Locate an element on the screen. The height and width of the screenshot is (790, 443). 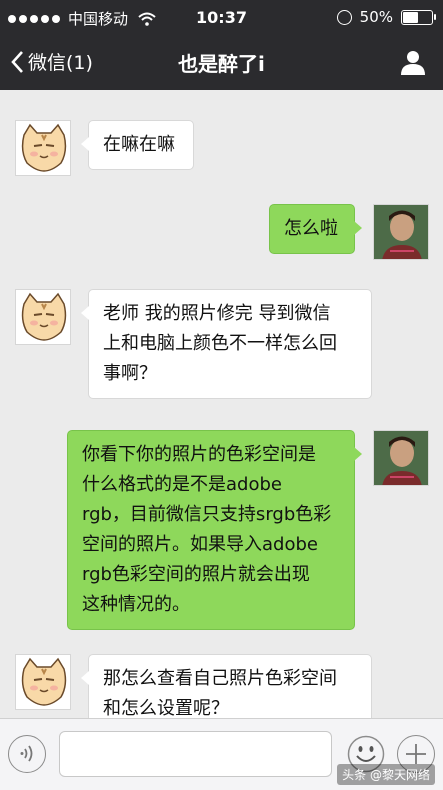
battery-icon is located at coordinates (418, 17).